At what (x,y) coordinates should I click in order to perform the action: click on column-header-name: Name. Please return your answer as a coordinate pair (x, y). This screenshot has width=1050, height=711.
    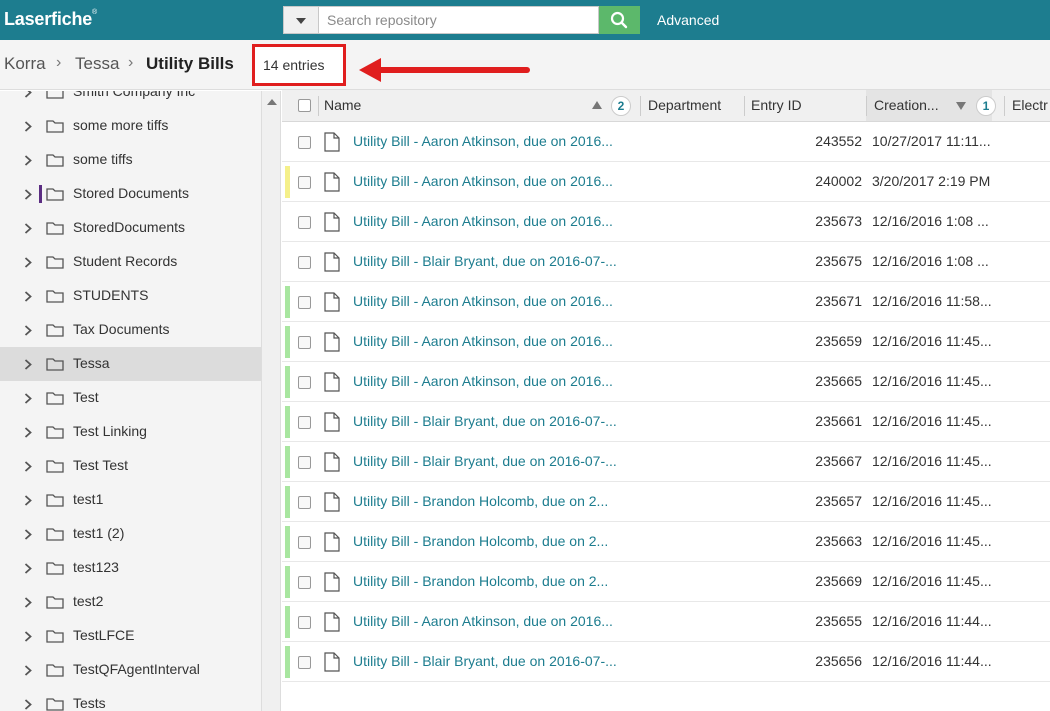
    Looking at the image, I should click on (342, 105).